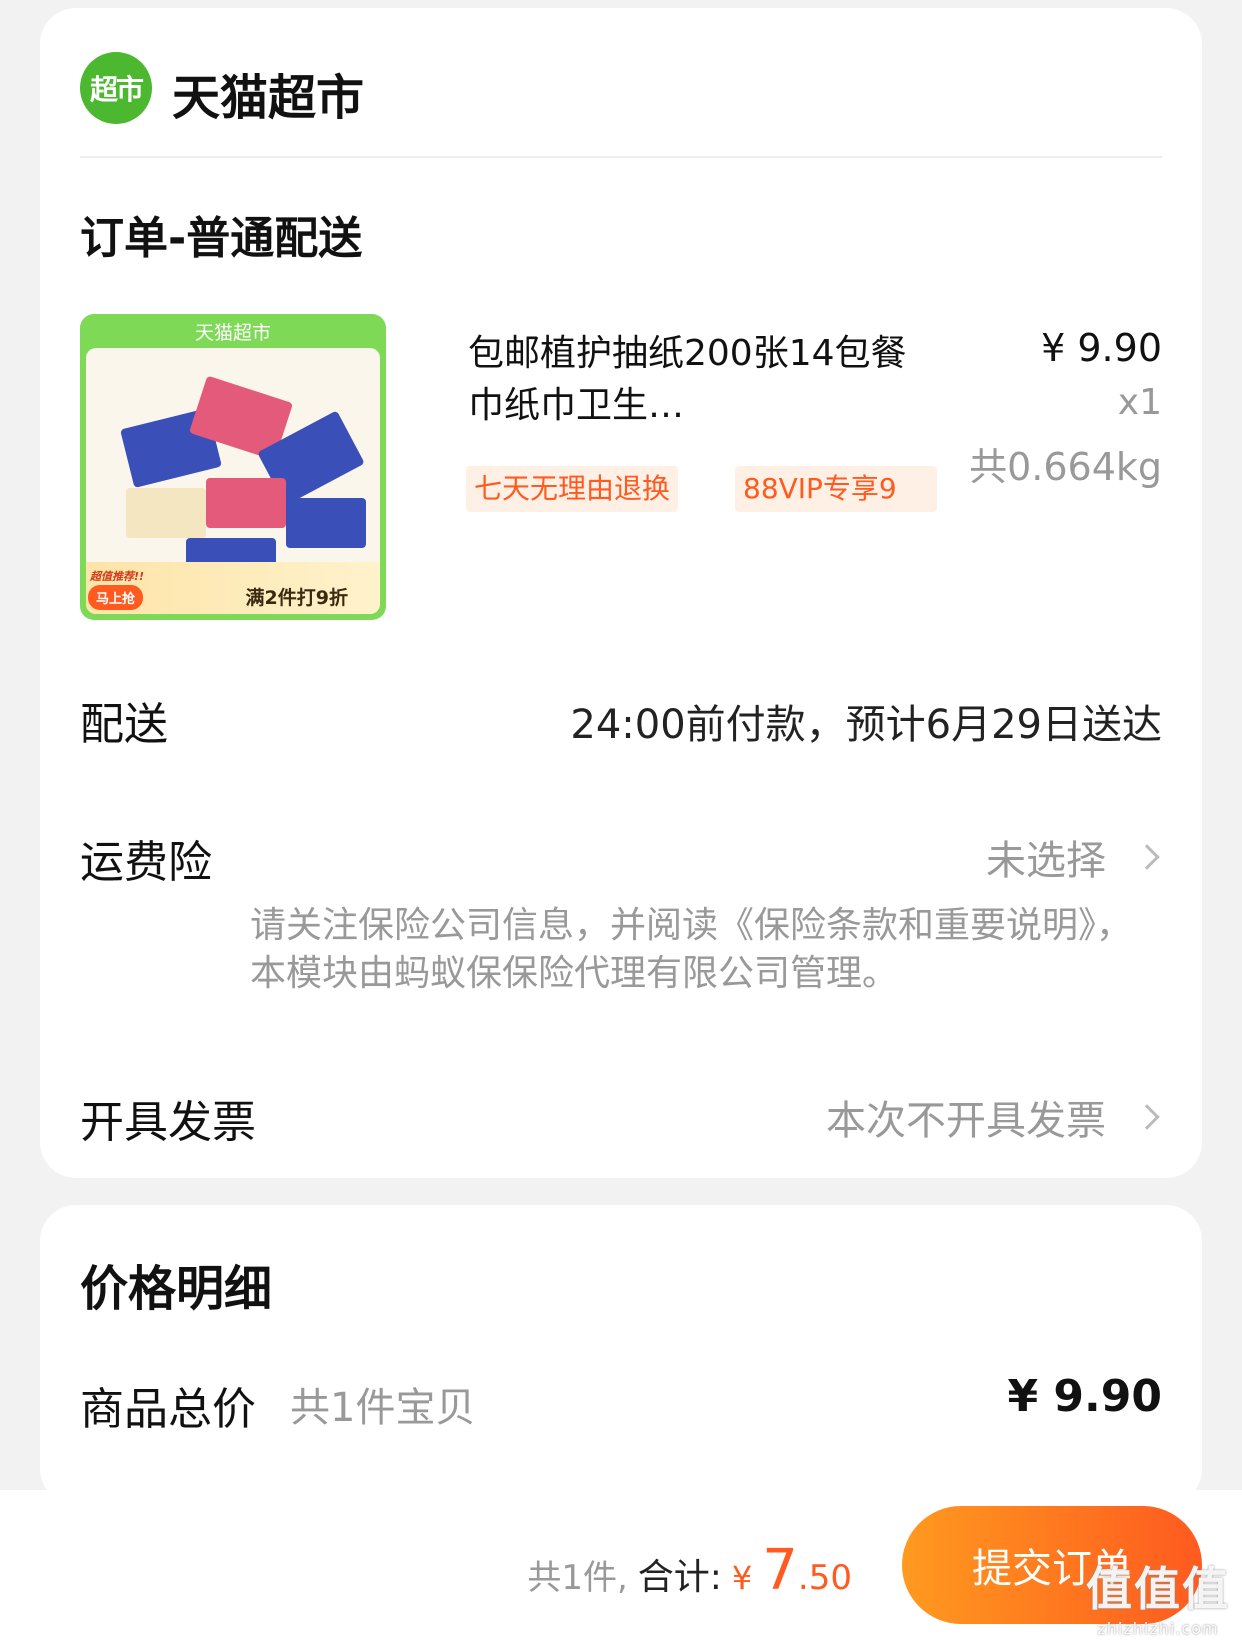  What do you see at coordinates (836, 489) in the screenshot?
I see `vip-tag: 88VIP专享9` at bounding box center [836, 489].